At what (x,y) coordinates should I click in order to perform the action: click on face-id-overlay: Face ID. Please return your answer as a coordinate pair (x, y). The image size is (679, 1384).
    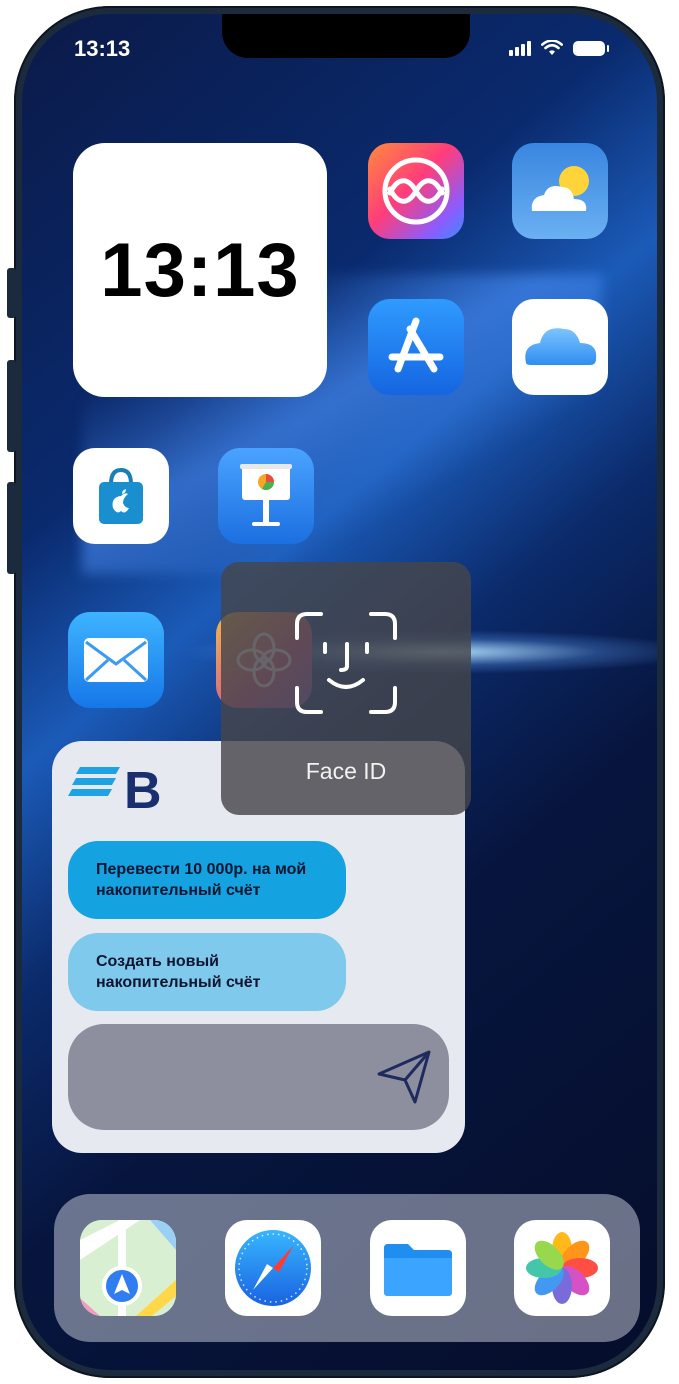
    Looking at the image, I should click on (346, 688).